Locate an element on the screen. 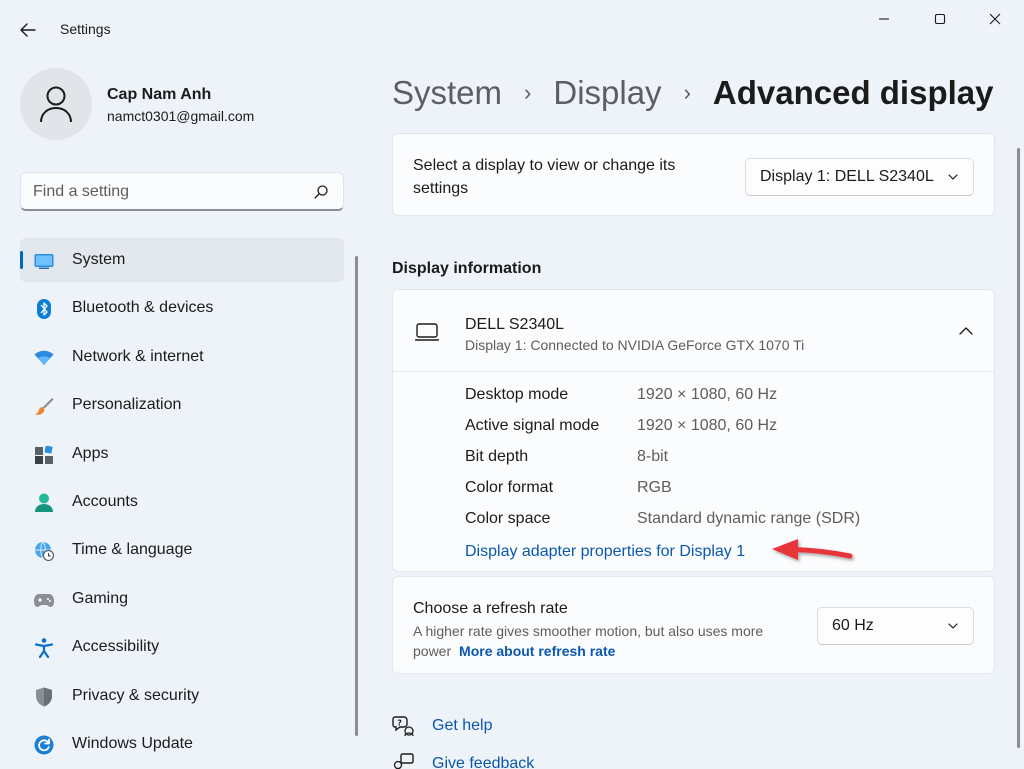 This screenshot has height=769, width=1024. title-bar: Settings is located at coordinates (512, 30).